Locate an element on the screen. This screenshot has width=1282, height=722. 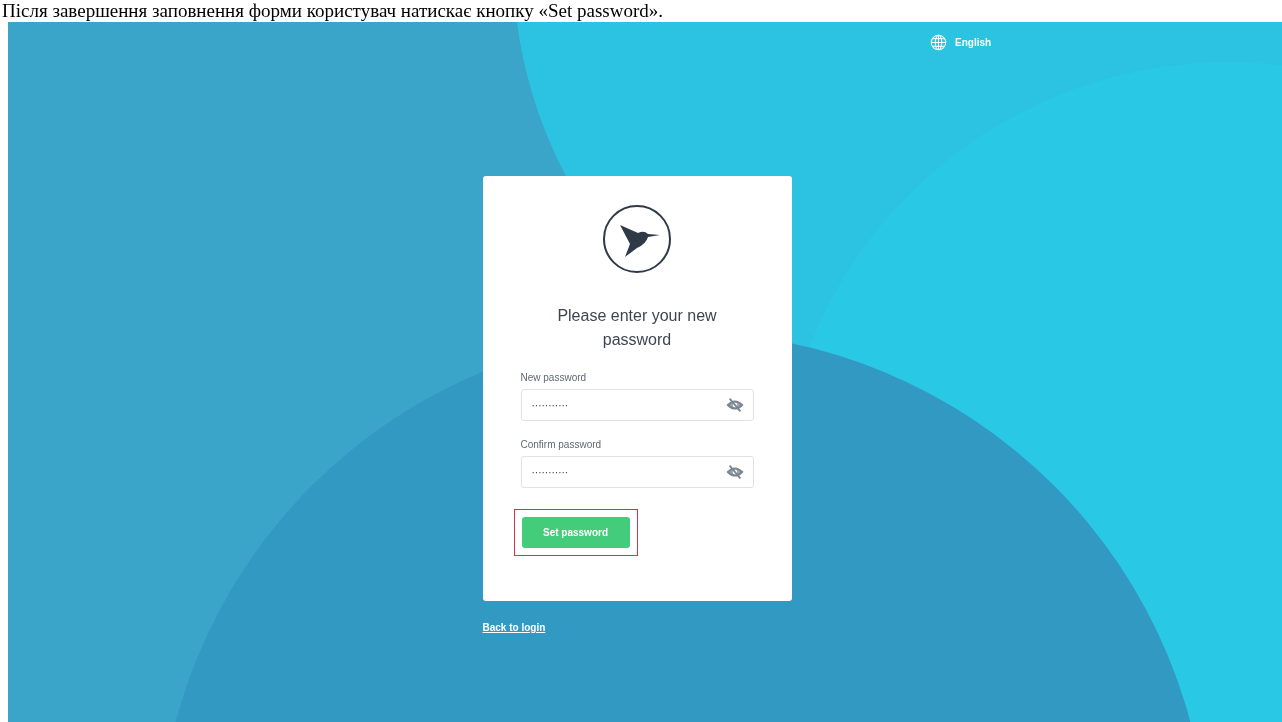
field-label: New password is located at coordinates (554, 377).